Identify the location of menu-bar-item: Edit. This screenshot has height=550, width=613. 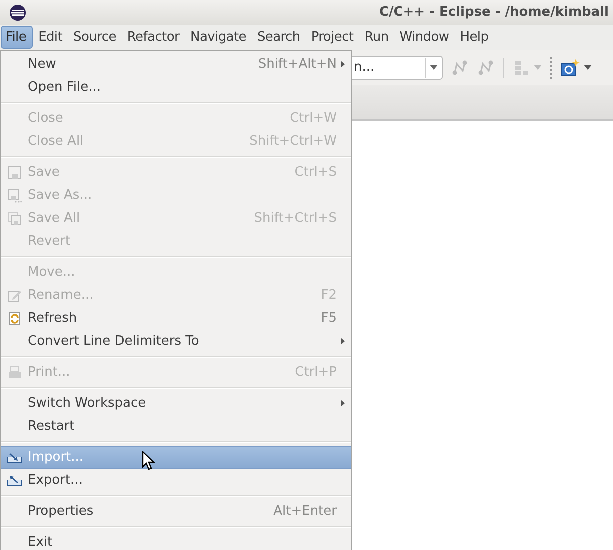
(51, 37).